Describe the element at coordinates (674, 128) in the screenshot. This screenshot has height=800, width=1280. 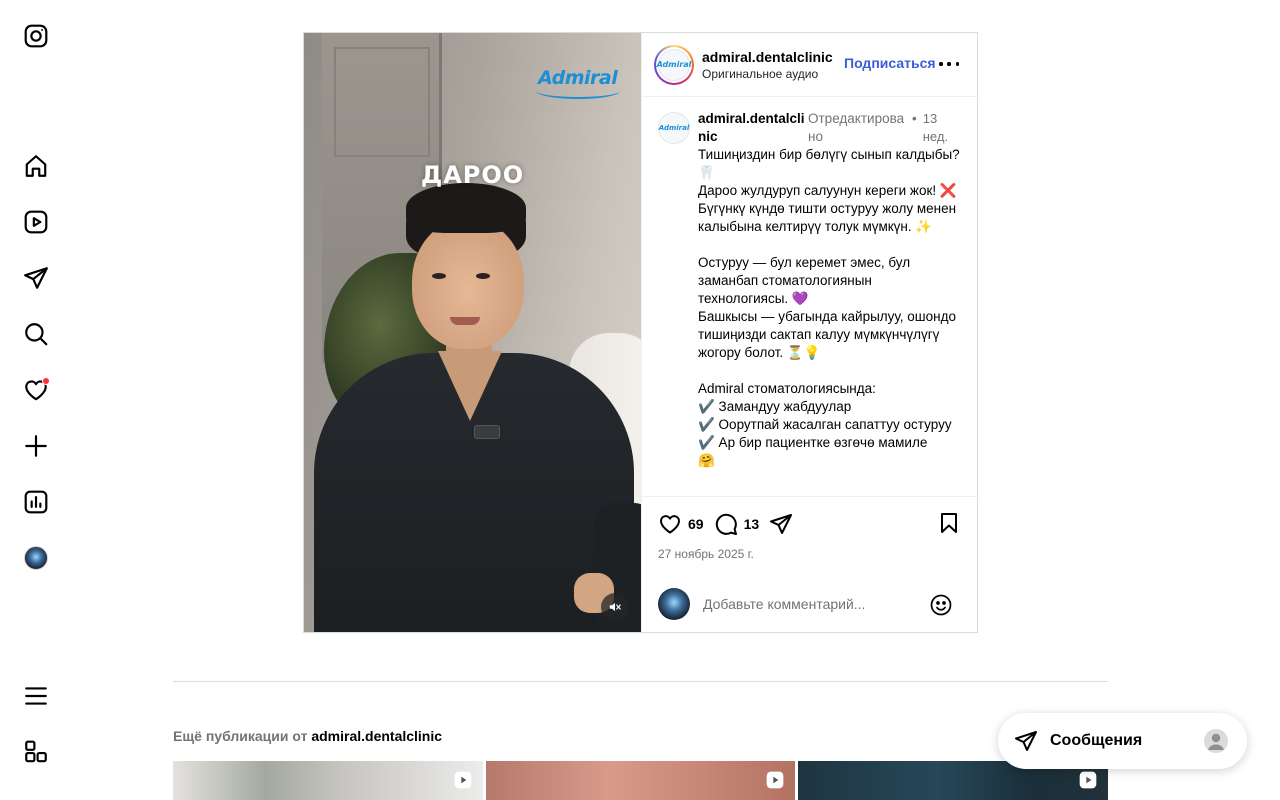
I see `caption-avatar: Admiral` at that location.